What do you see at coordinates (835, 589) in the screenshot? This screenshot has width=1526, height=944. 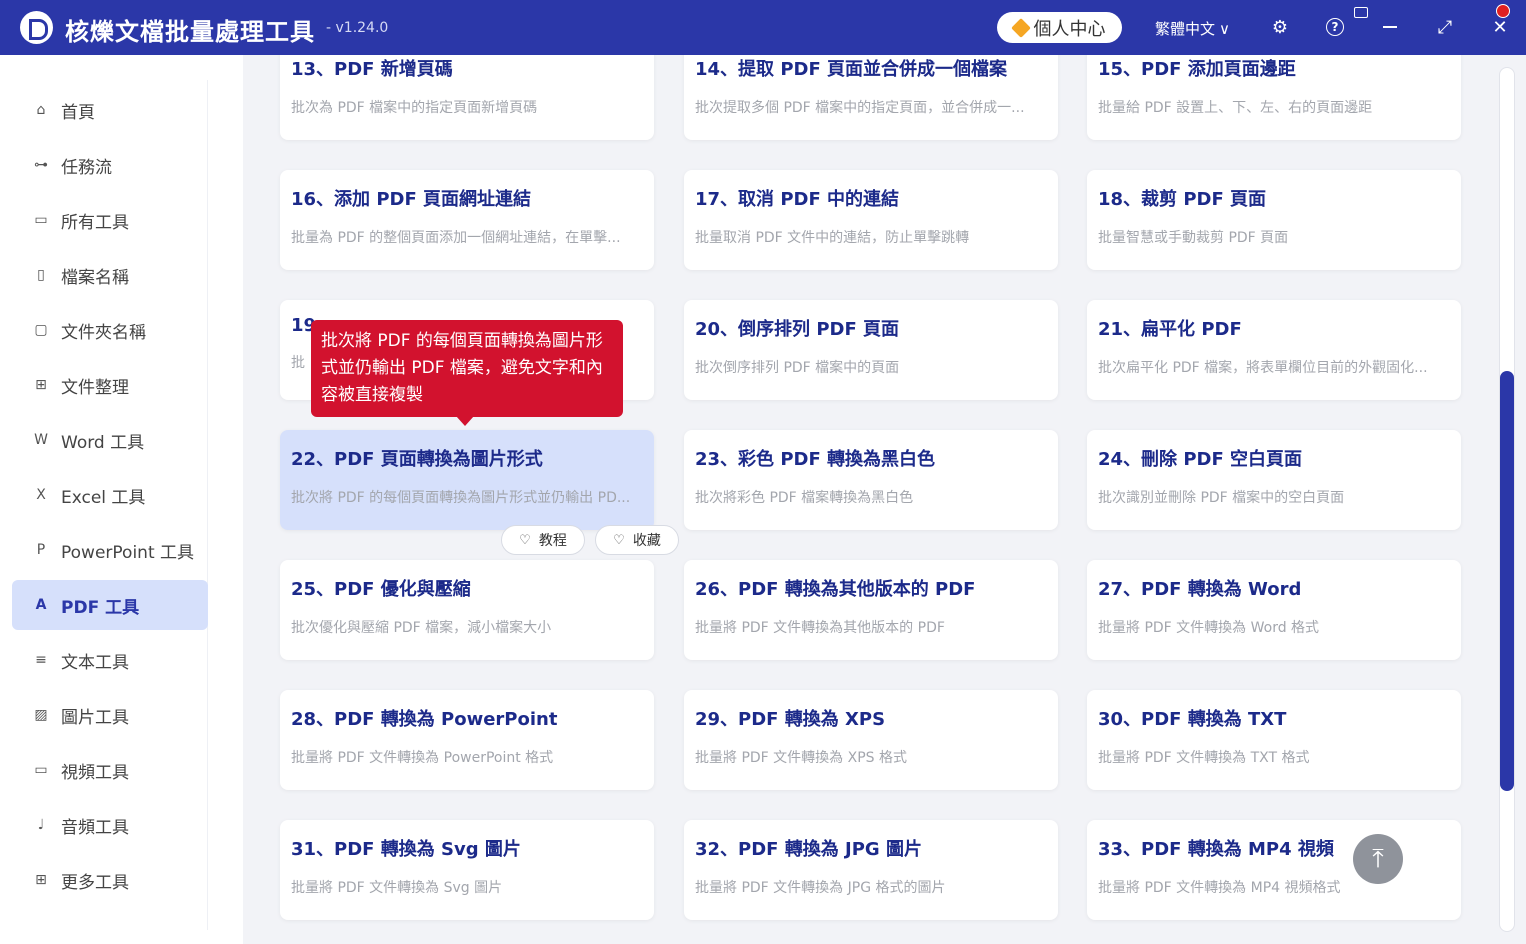 I see `tool-card-title: 26、PDF 轉換為其他版本的 PDF` at bounding box center [835, 589].